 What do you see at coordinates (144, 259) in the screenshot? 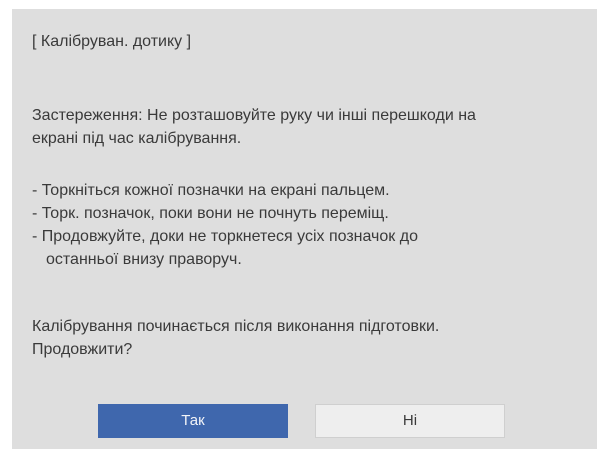
I see `instruction-item-continuation: останньої внизу праворуч.` at bounding box center [144, 259].